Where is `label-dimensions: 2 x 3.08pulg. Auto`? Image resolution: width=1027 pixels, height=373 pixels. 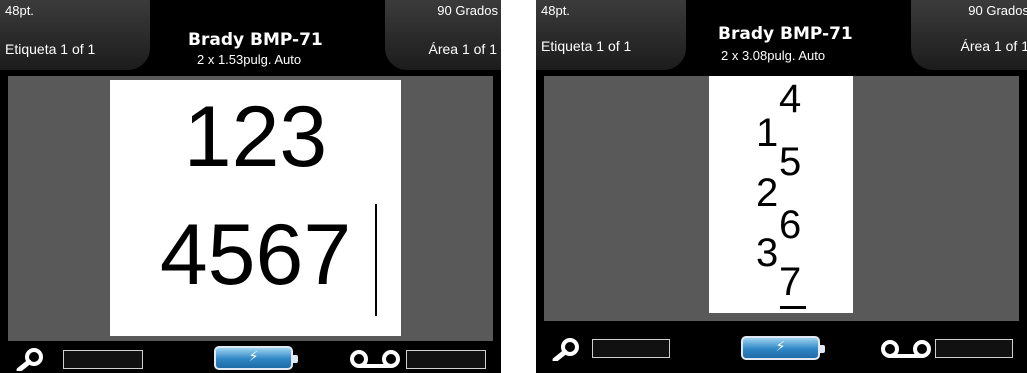 label-dimensions: 2 x 3.08pulg. Auto is located at coordinates (773, 55).